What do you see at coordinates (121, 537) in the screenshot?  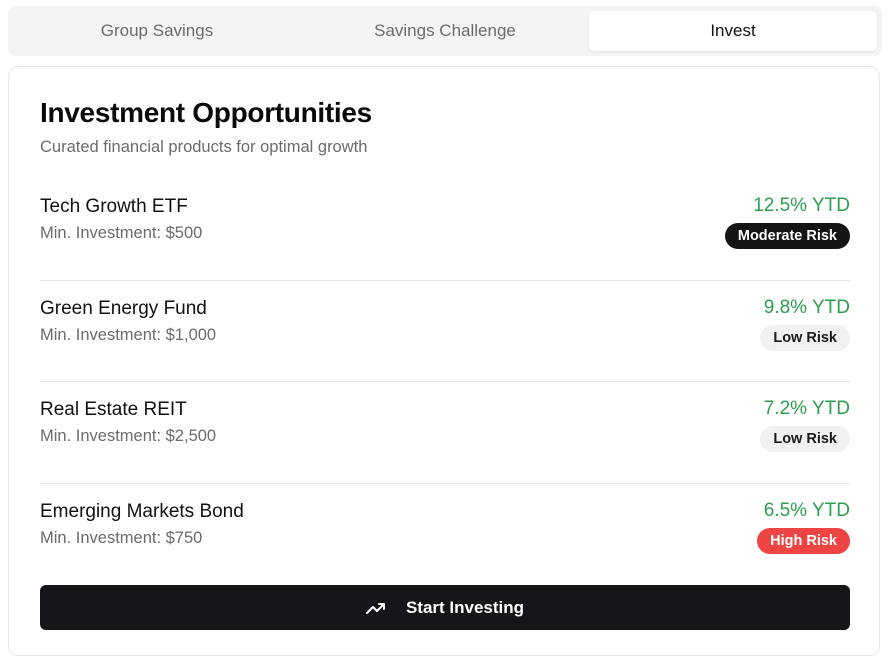 I see `min-investment: Min. Investment: $750` at bounding box center [121, 537].